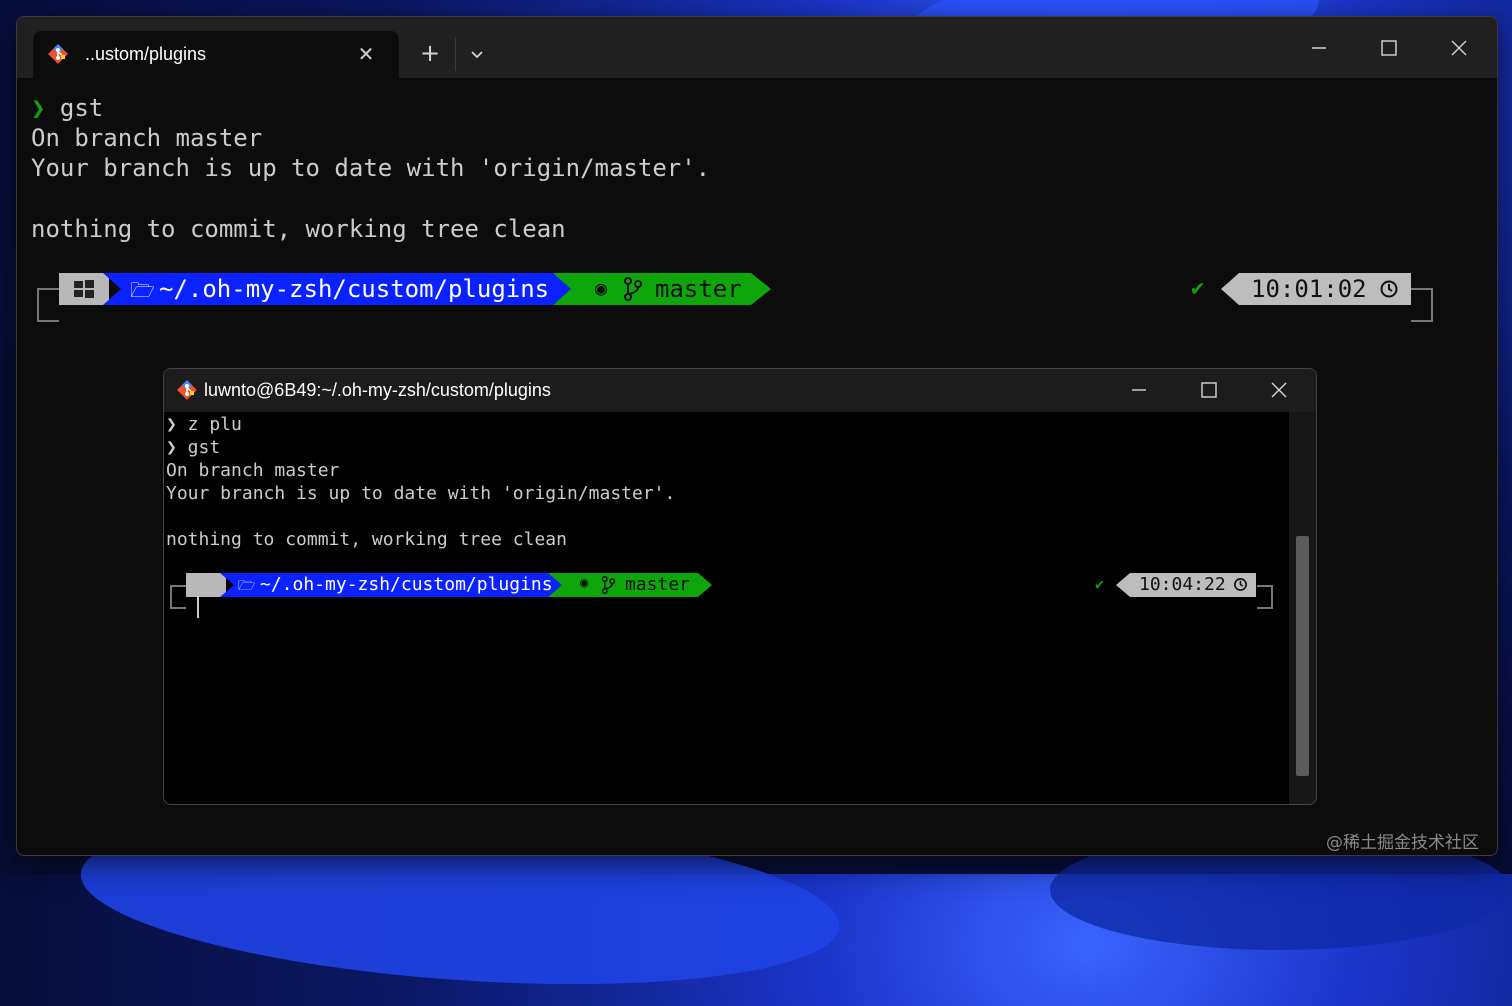  What do you see at coordinates (38, 108) in the screenshot?
I see `prompt-chevron: ❯` at bounding box center [38, 108].